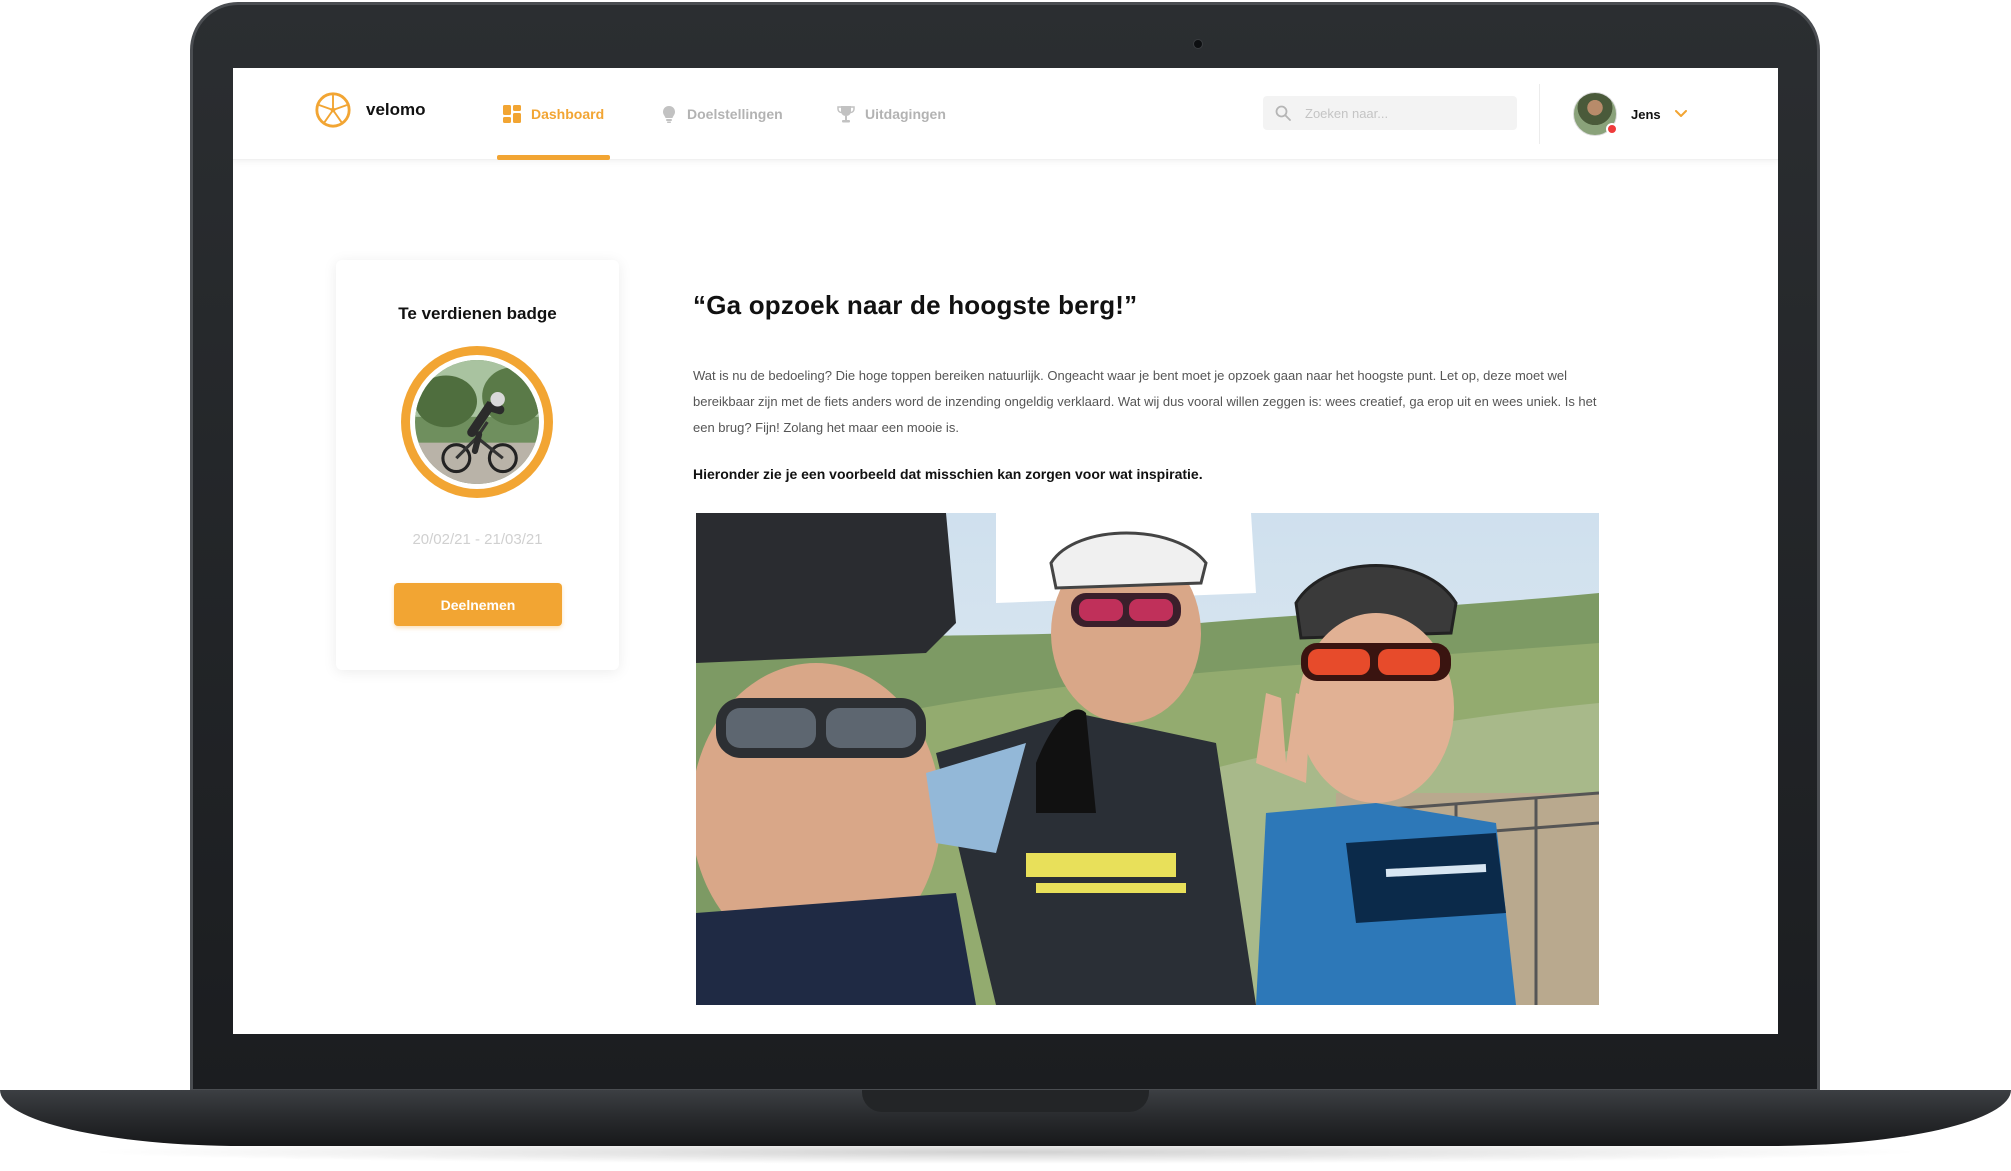 The image size is (2011, 1171). Describe the element at coordinates (1198, 44) in the screenshot. I see `camera-dot` at that location.